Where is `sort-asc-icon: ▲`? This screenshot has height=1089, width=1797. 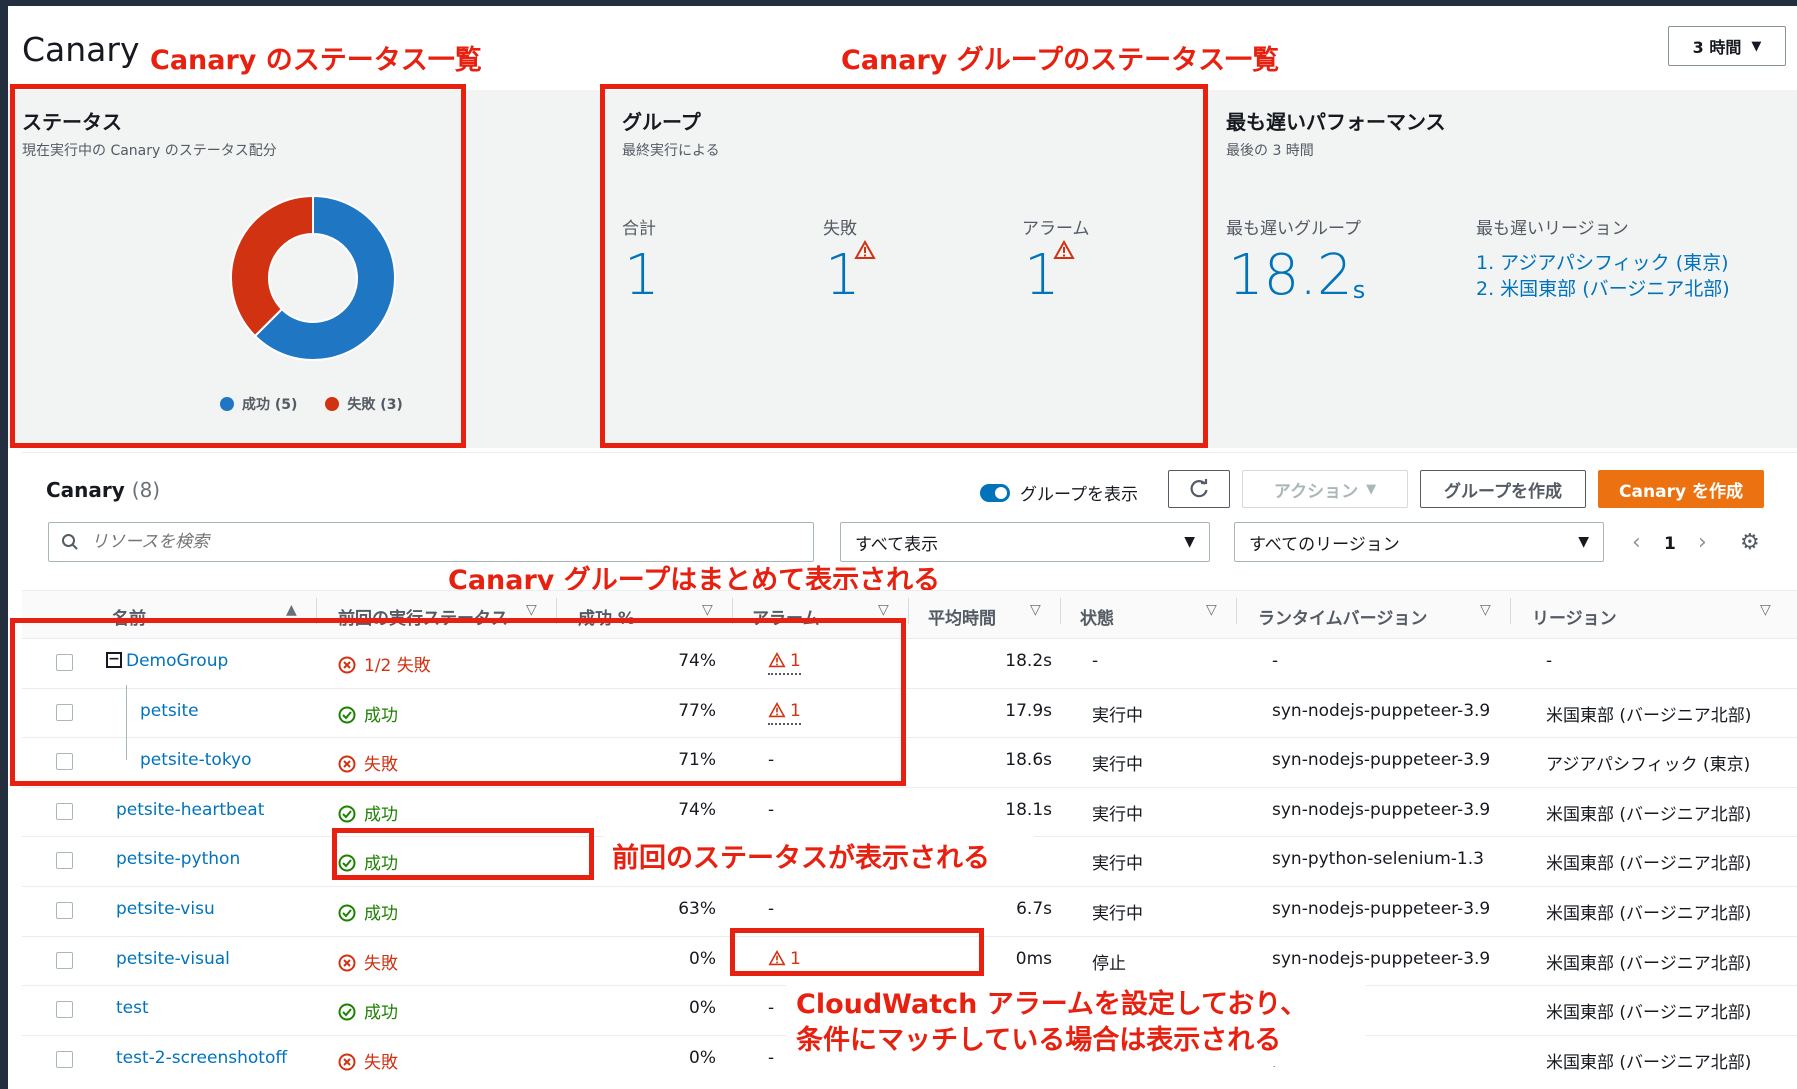
sort-asc-icon: ▲ is located at coordinates (291, 610).